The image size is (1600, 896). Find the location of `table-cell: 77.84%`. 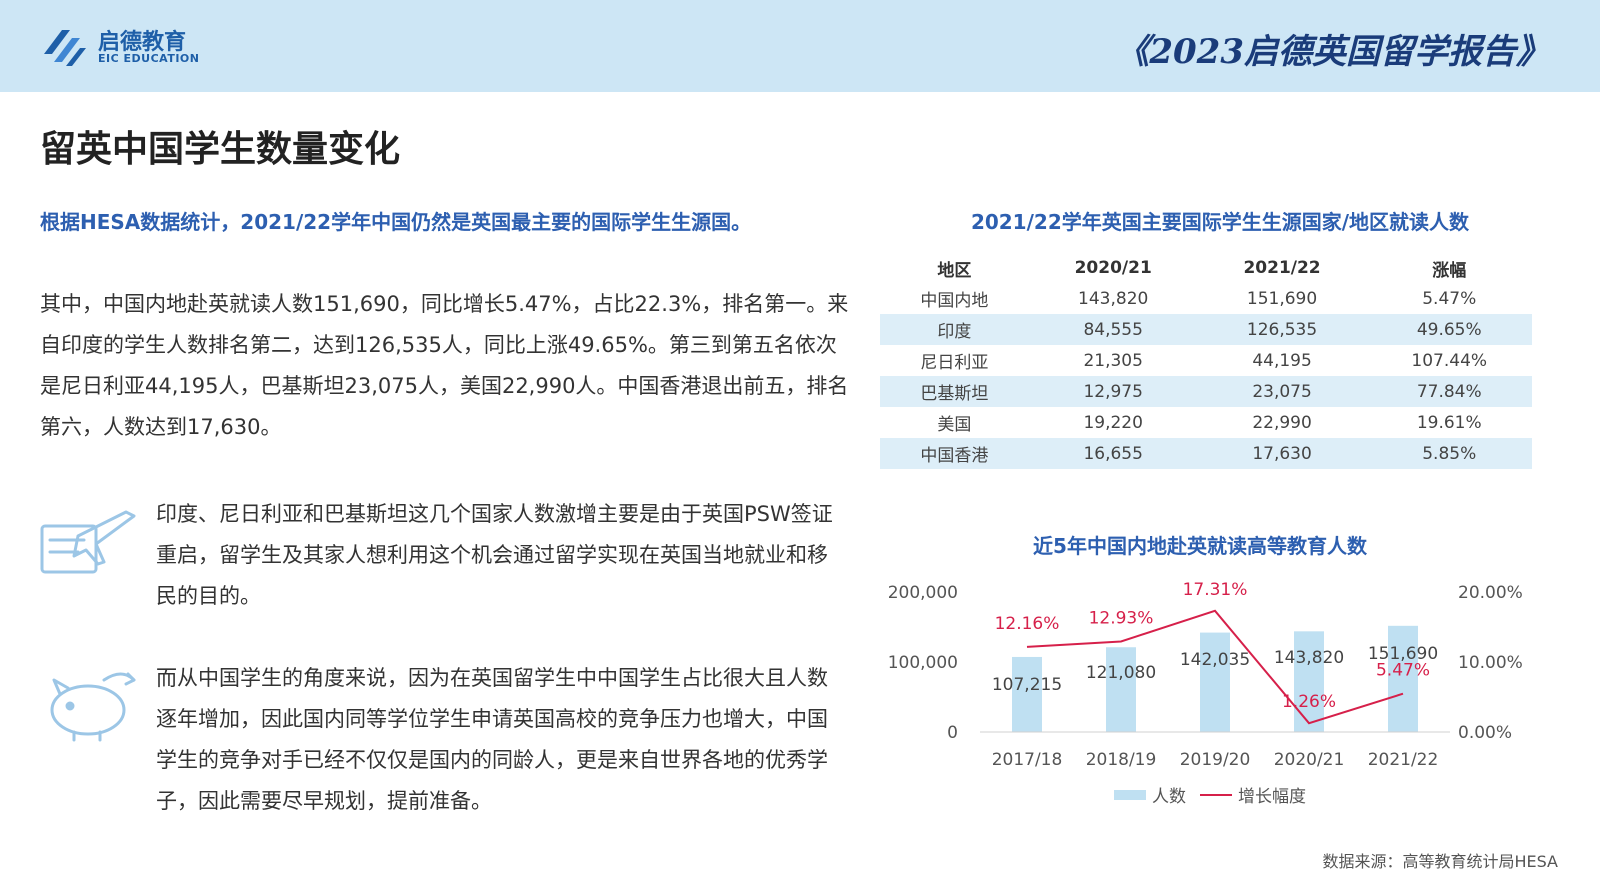

table-cell: 77.84% is located at coordinates (1449, 391).